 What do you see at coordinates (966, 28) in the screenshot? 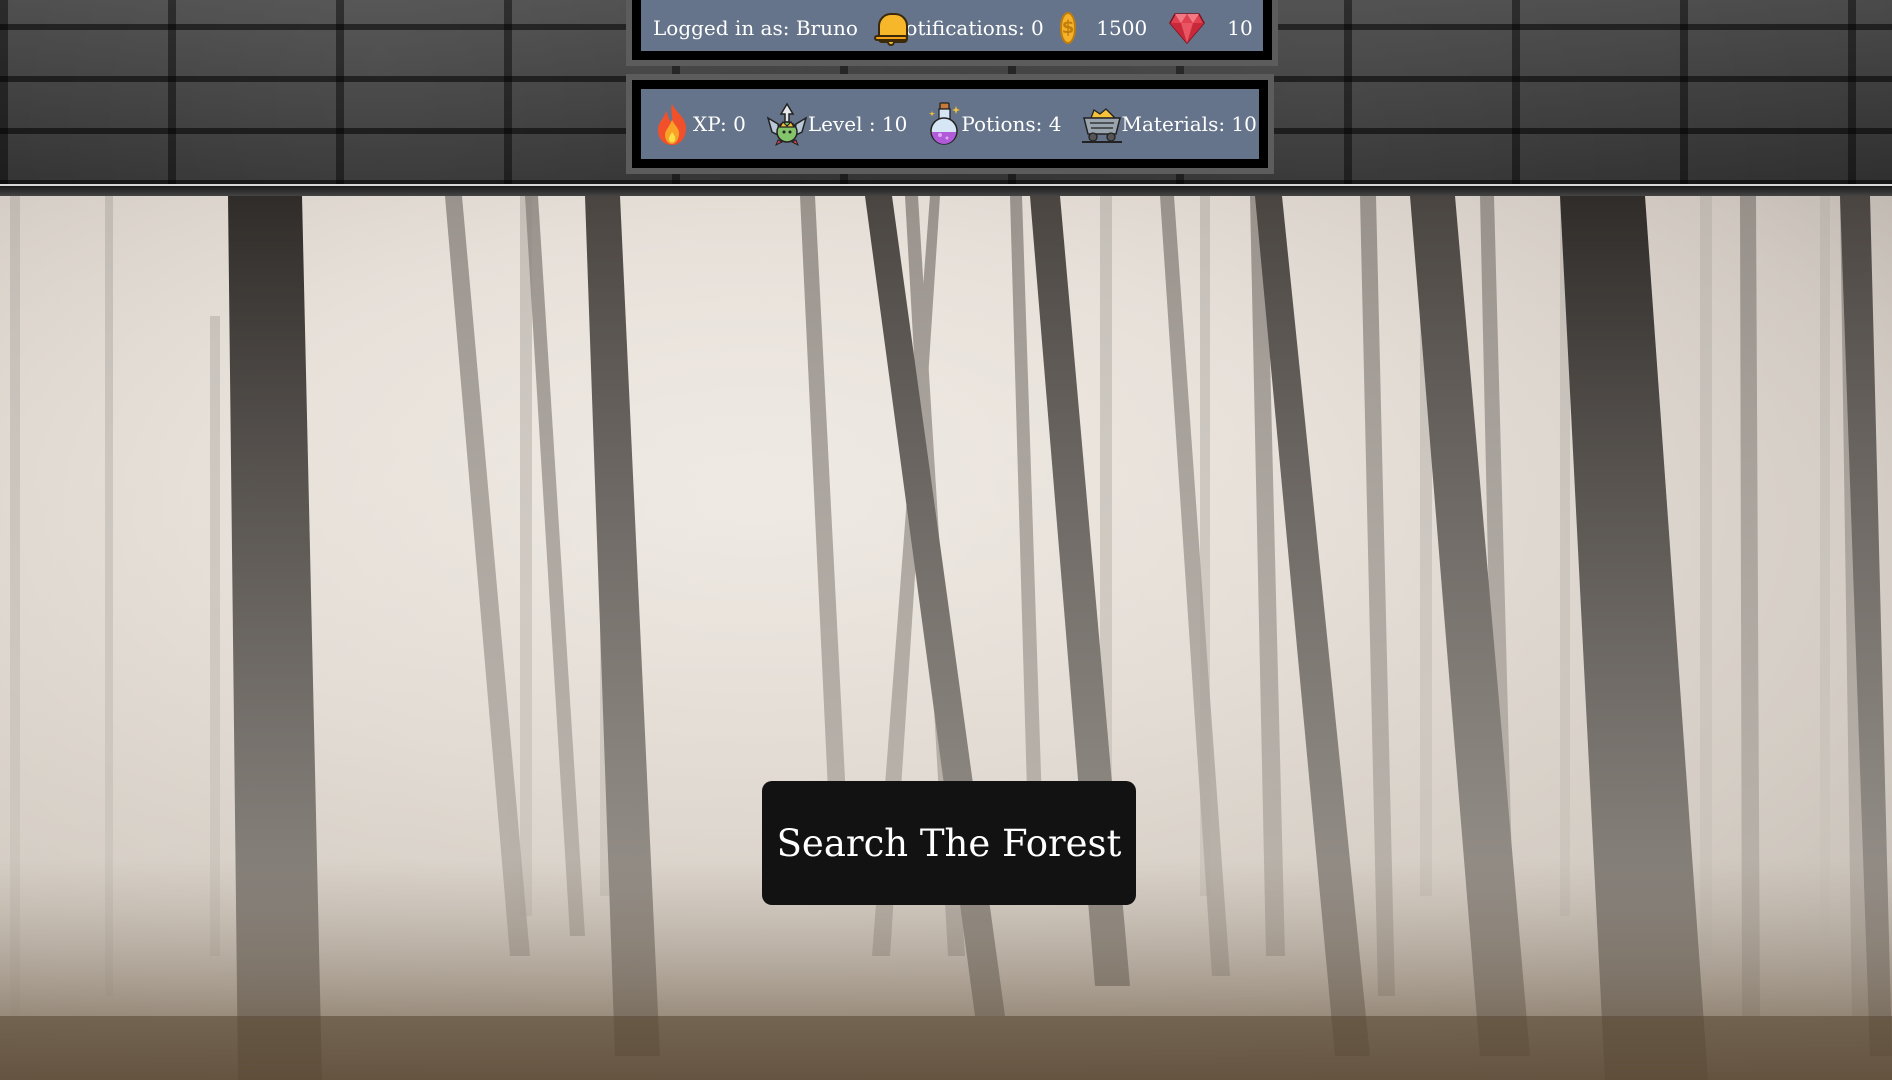
I see `notifications-label: Notifications: 0` at bounding box center [966, 28].